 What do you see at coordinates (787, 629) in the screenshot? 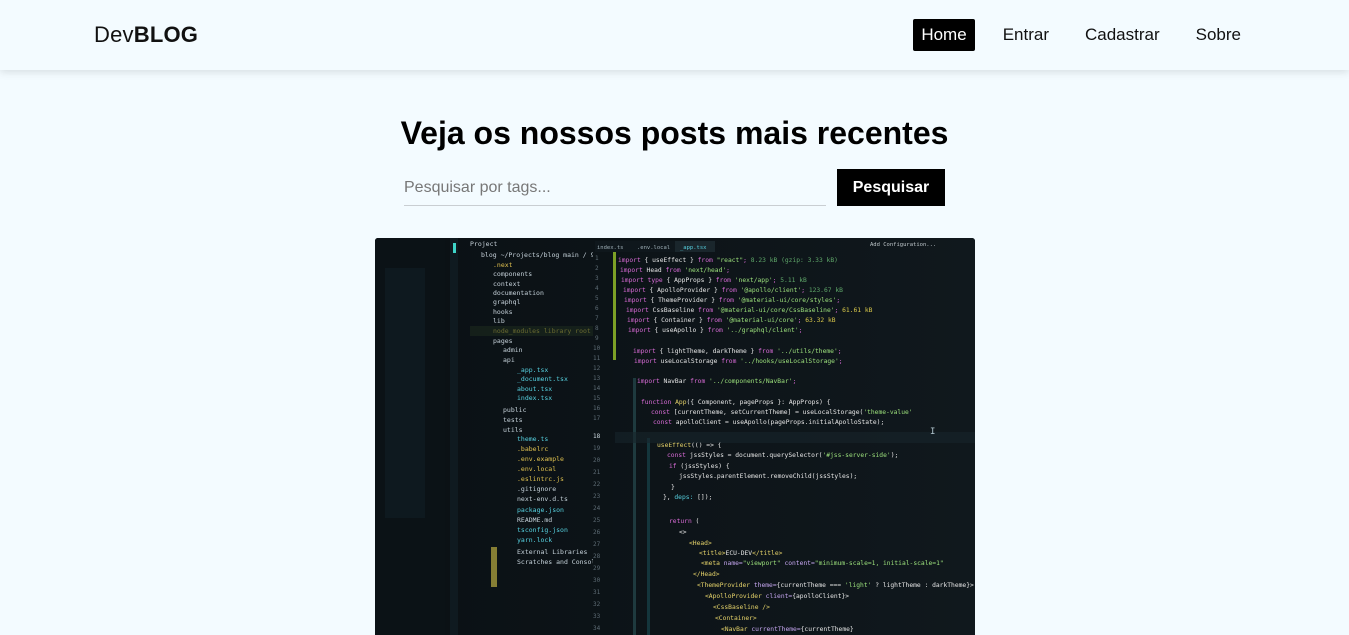
I see `svg-text:<NavBar currentTheme={currentT: <NavBar currentTheme={currentTheme}` at bounding box center [787, 629].